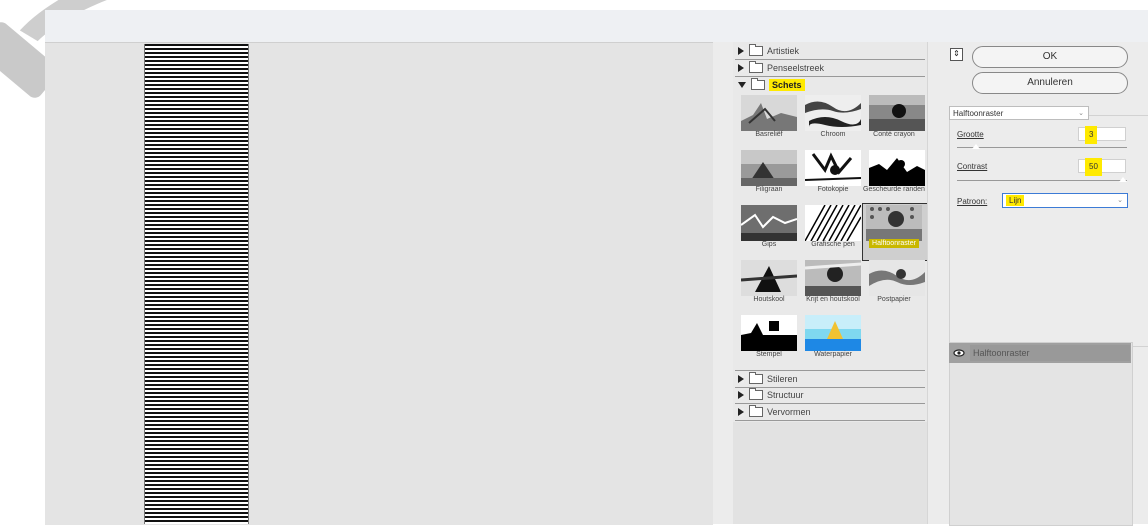 This screenshot has height=526, width=1148. Describe the element at coordinates (833, 333) in the screenshot. I see `filter-thumb-waterpapier` at that location.